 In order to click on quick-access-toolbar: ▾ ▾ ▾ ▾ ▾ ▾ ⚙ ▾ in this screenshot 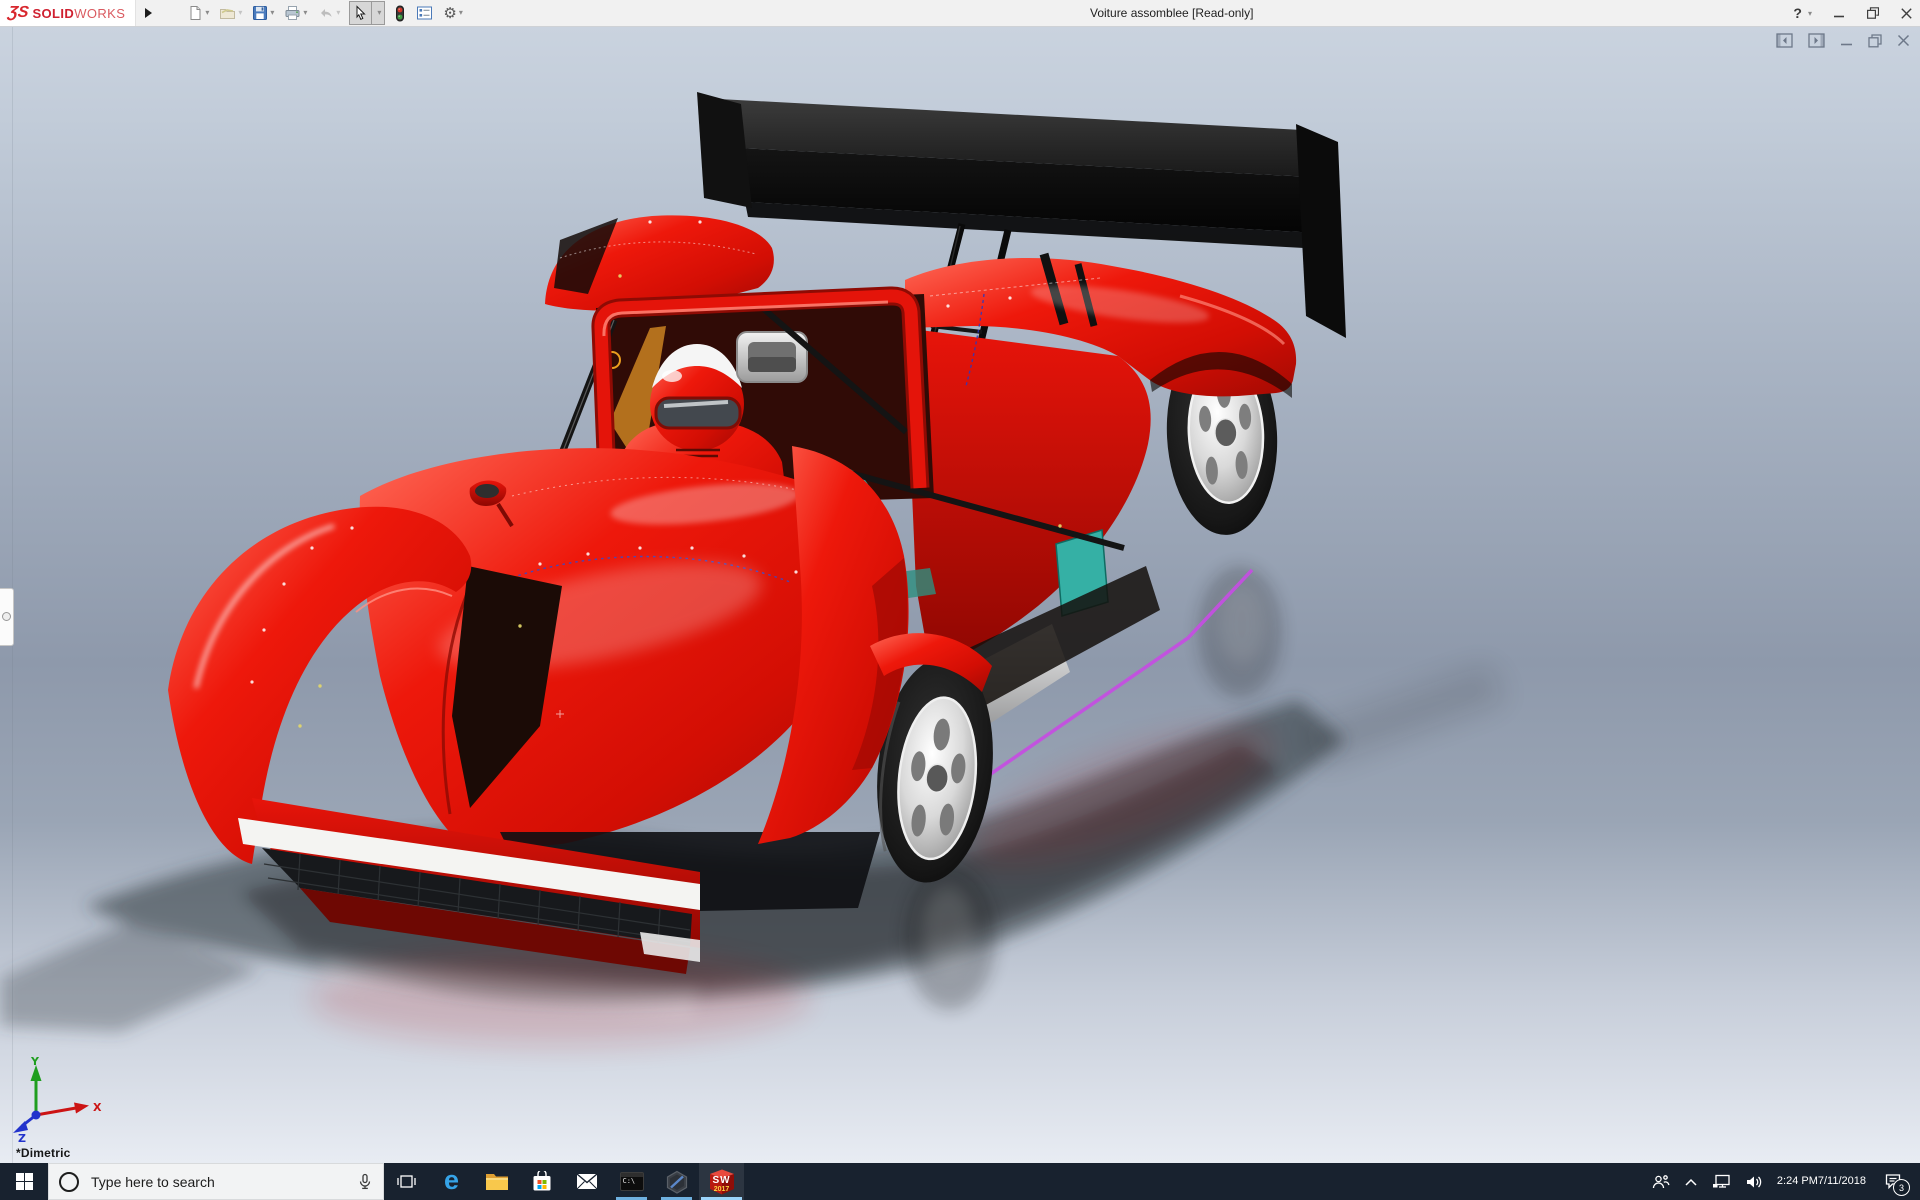, I will do `click(325, 13)`.